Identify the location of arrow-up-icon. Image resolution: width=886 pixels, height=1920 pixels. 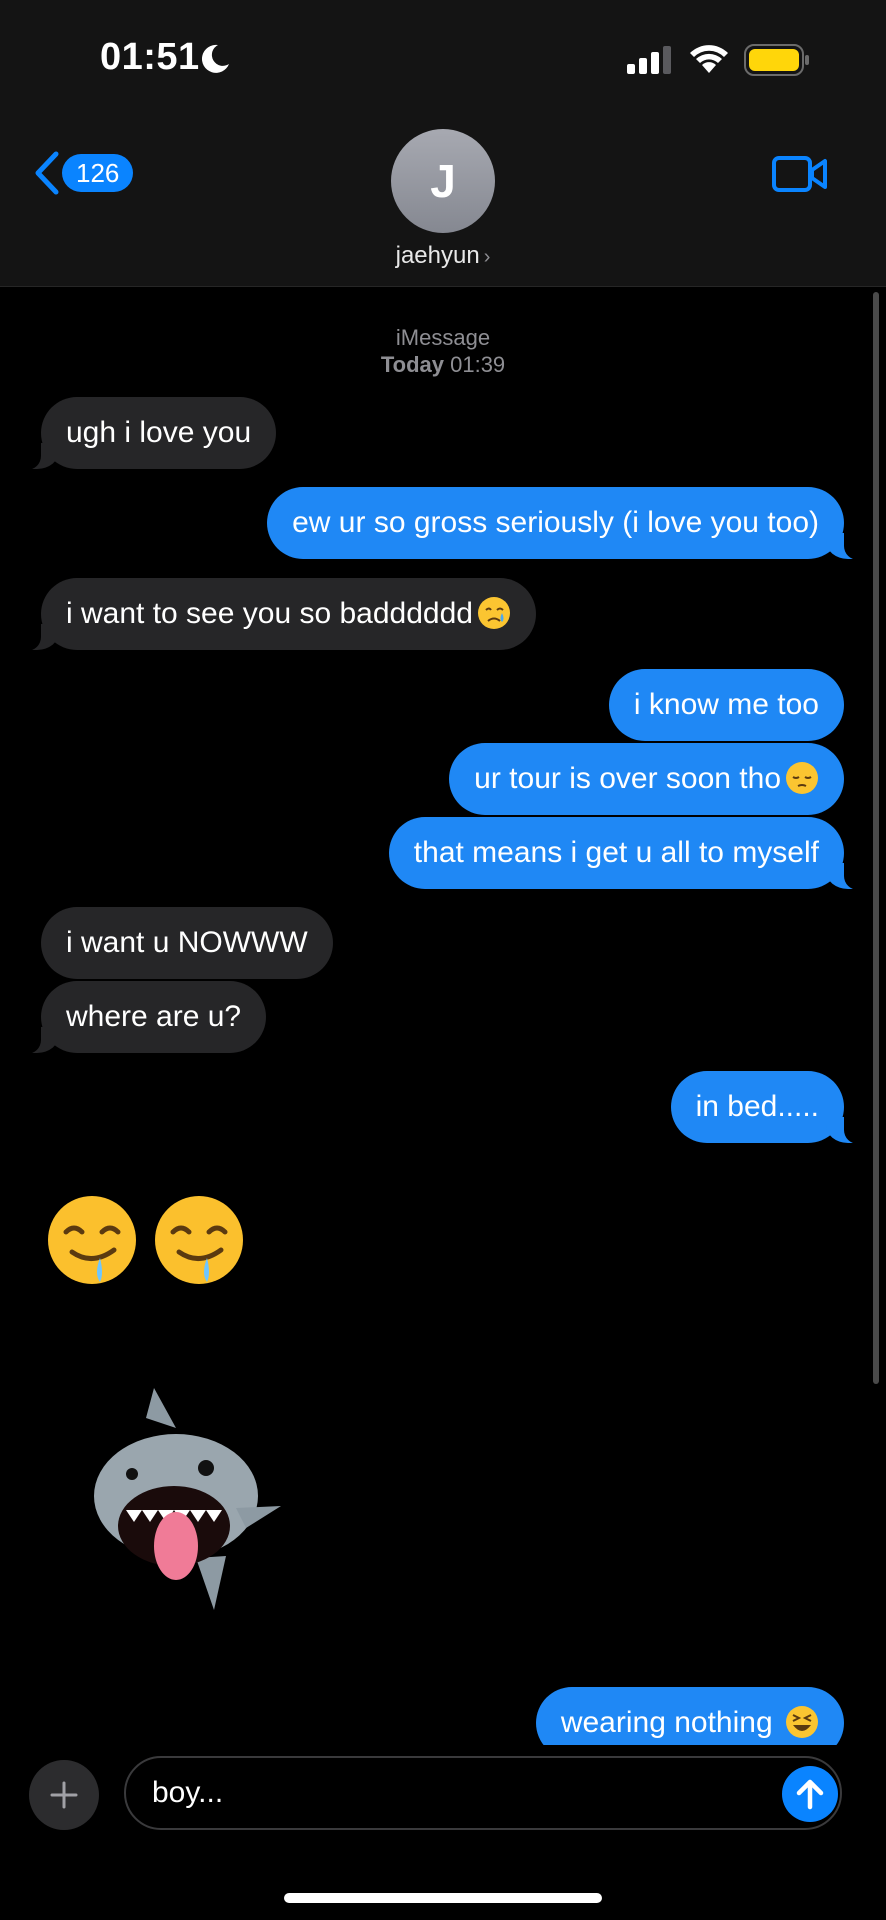
(810, 1794).